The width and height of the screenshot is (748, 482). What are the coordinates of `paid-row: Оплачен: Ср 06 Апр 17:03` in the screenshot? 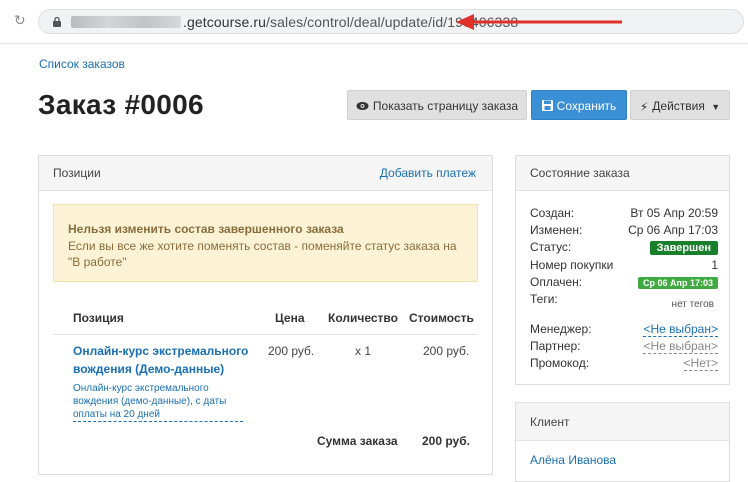 It's located at (624, 283).